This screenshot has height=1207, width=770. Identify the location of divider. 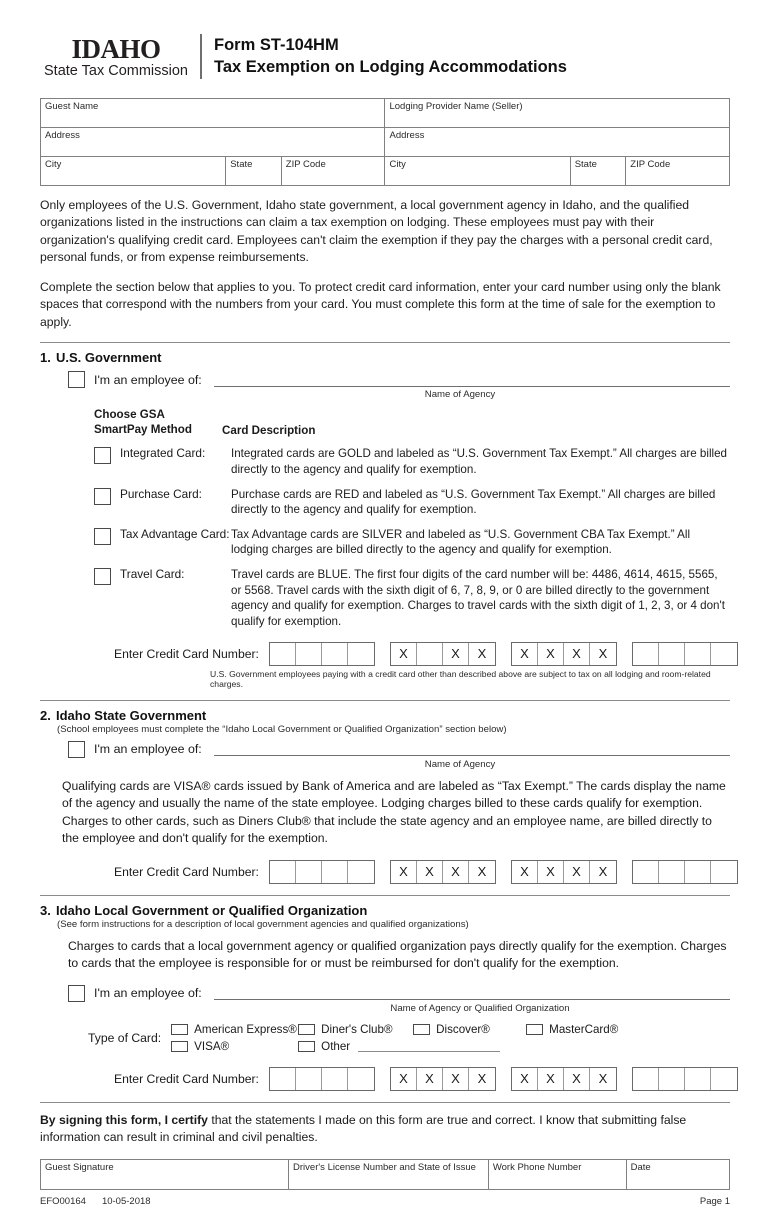
(385, 343).